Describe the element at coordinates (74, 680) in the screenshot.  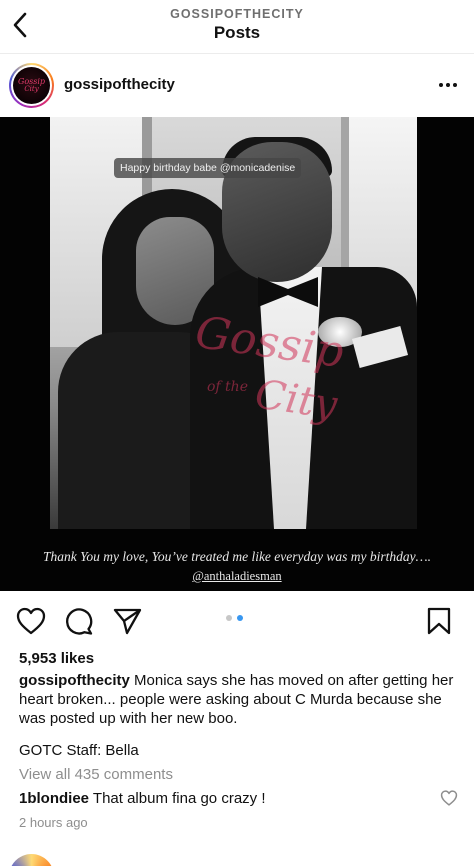
I see `caption-username: gossipofthecity` at that location.